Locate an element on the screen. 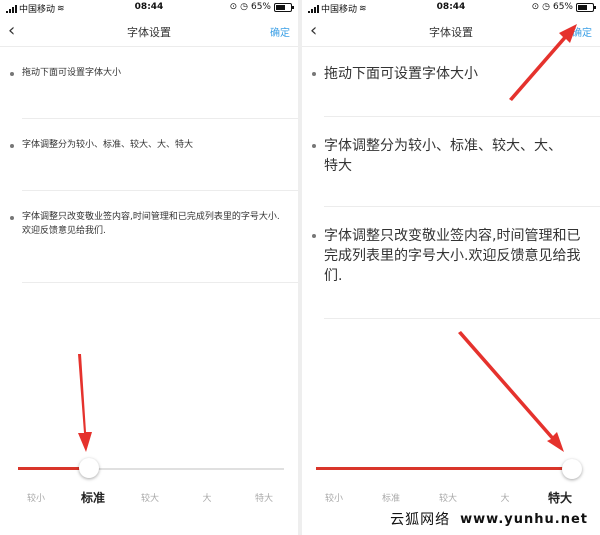  watermark-url: www.yunhu.net is located at coordinates (524, 519).